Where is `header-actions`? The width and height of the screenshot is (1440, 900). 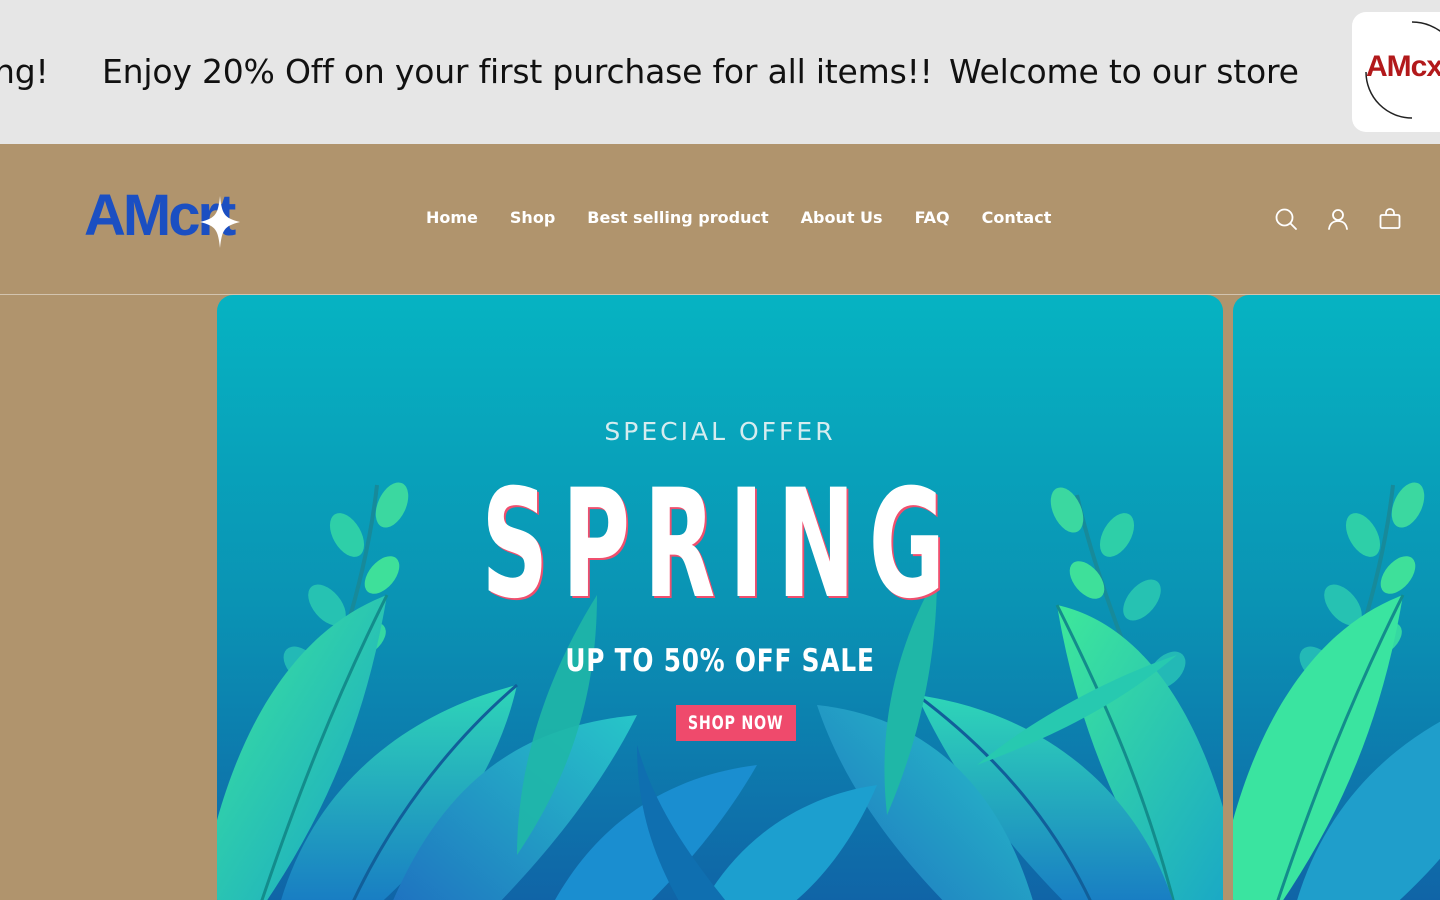 header-actions is located at coordinates (1338, 219).